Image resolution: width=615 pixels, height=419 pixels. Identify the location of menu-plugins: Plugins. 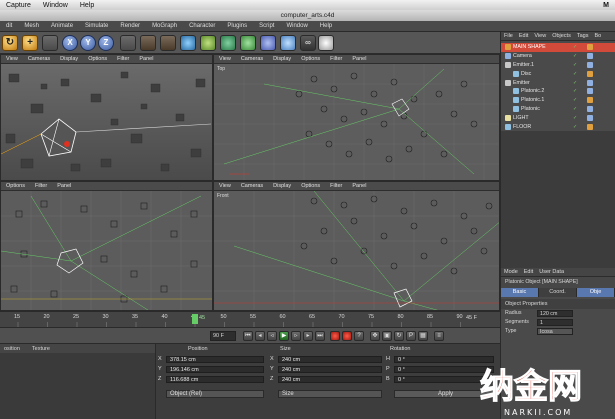
(237, 26).